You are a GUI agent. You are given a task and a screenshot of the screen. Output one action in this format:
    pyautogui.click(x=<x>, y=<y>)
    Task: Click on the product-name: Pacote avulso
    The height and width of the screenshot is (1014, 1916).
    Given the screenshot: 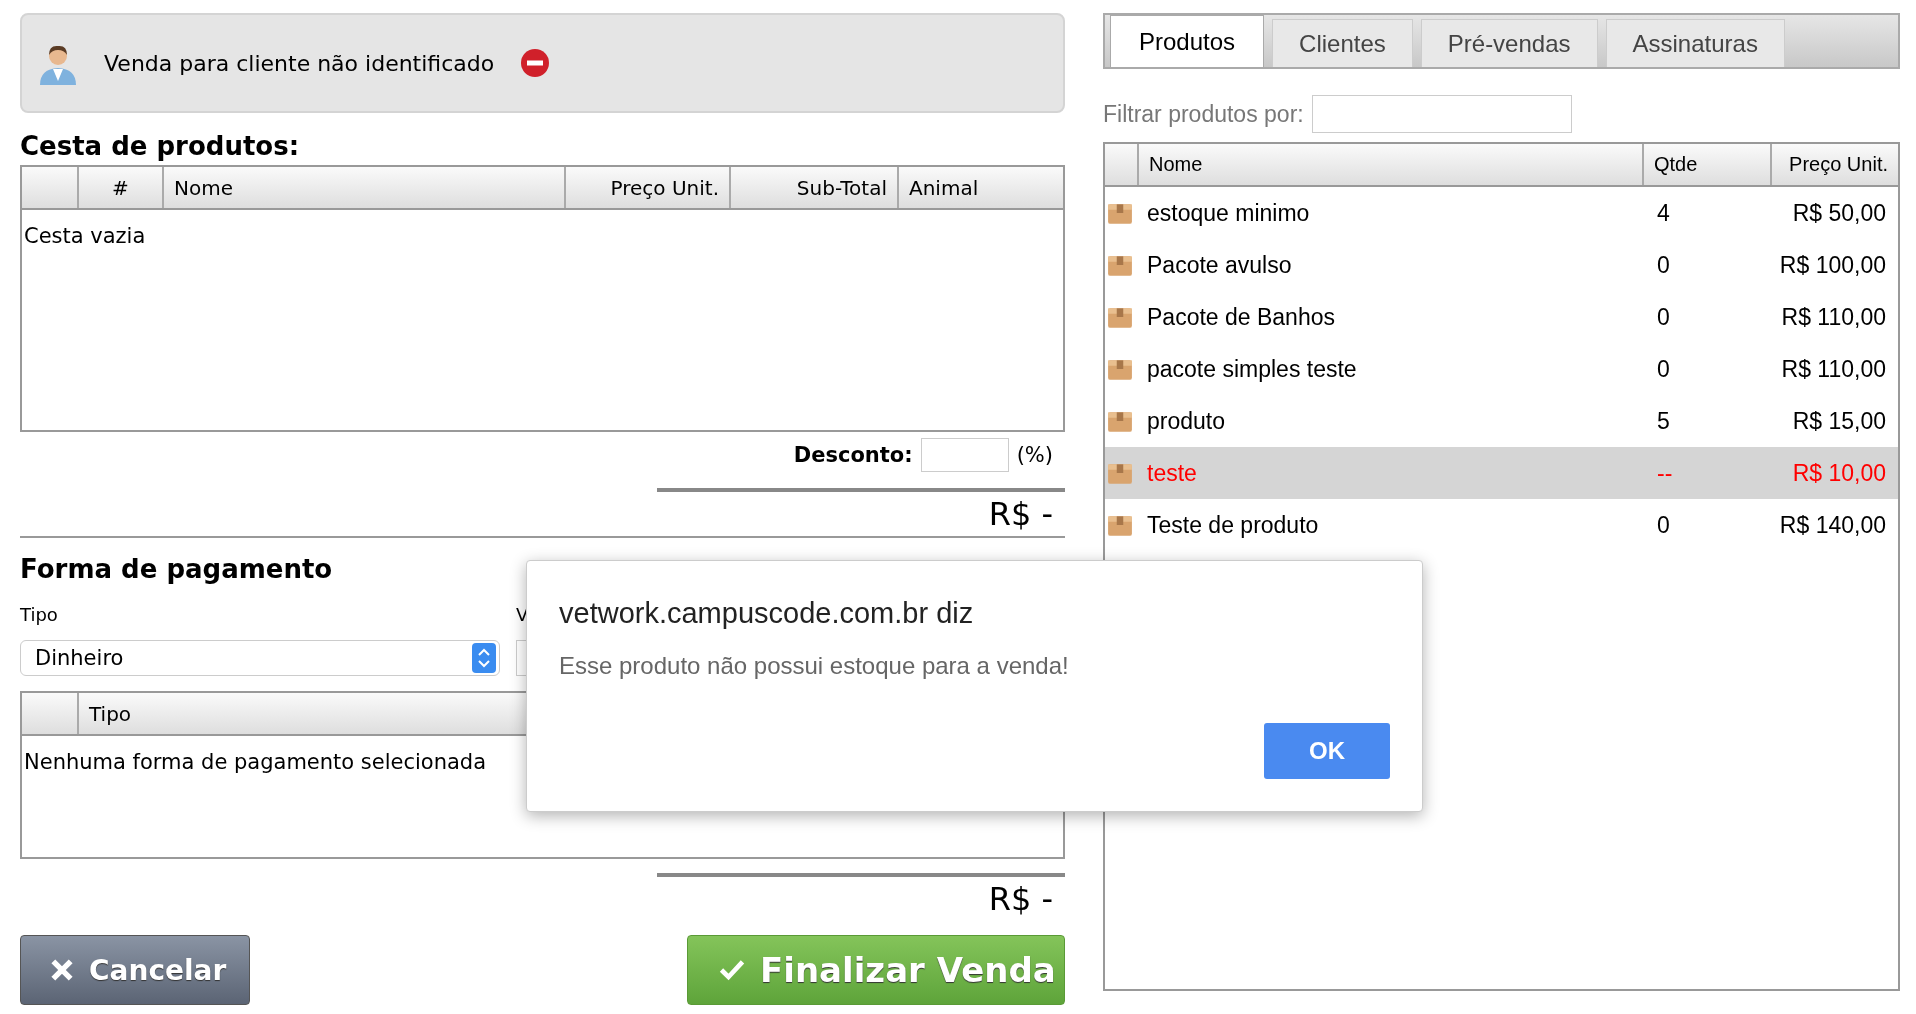 What is the action you would take?
    pyautogui.click(x=1219, y=265)
    